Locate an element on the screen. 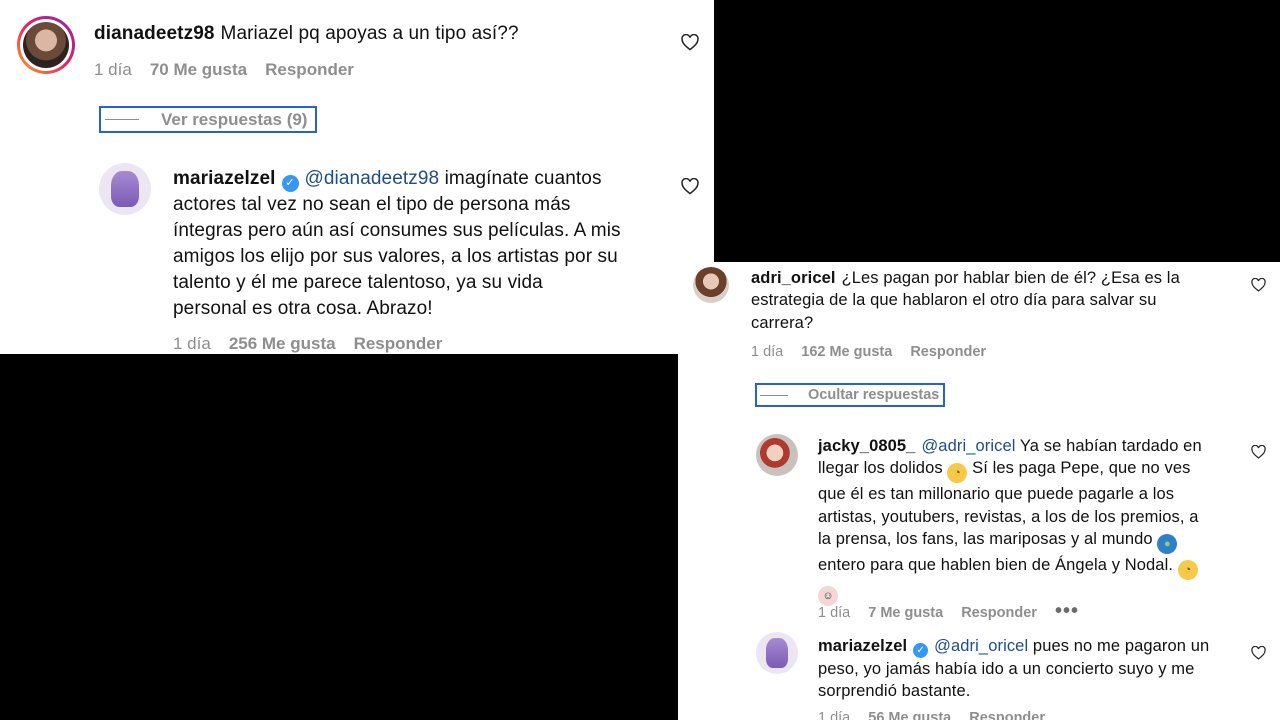 This screenshot has height=720, width=1280. reply-meta: 1 día 56 Me gusta Responder is located at coordinates (940, 715).